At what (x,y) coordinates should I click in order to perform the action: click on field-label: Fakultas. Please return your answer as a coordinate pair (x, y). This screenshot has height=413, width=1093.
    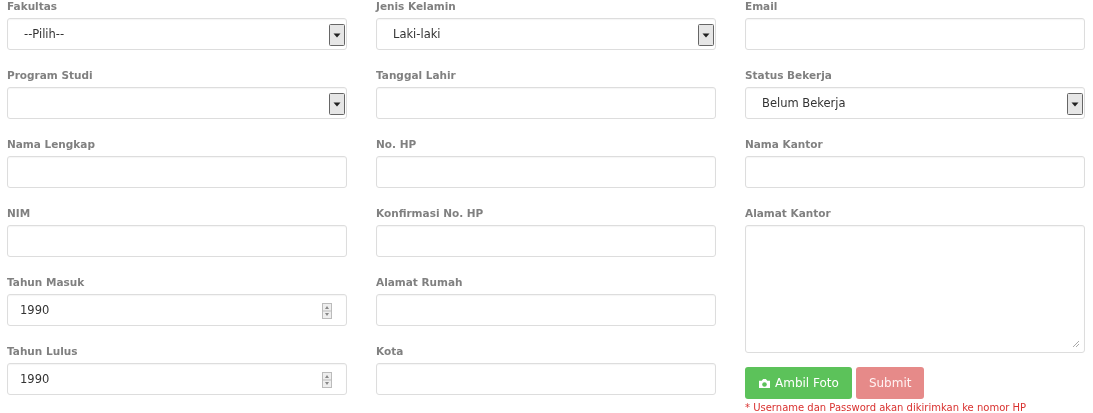
    Looking at the image, I should click on (33, 6).